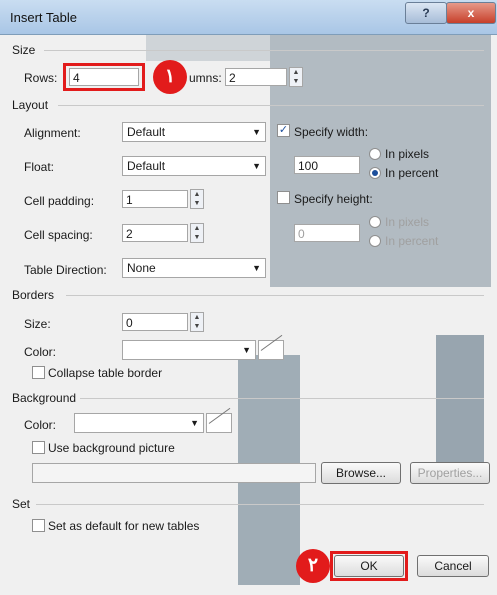 The width and height of the screenshot is (497, 595). I want to click on cell-spacing-spinner: ▲ ▼, so click(197, 233).